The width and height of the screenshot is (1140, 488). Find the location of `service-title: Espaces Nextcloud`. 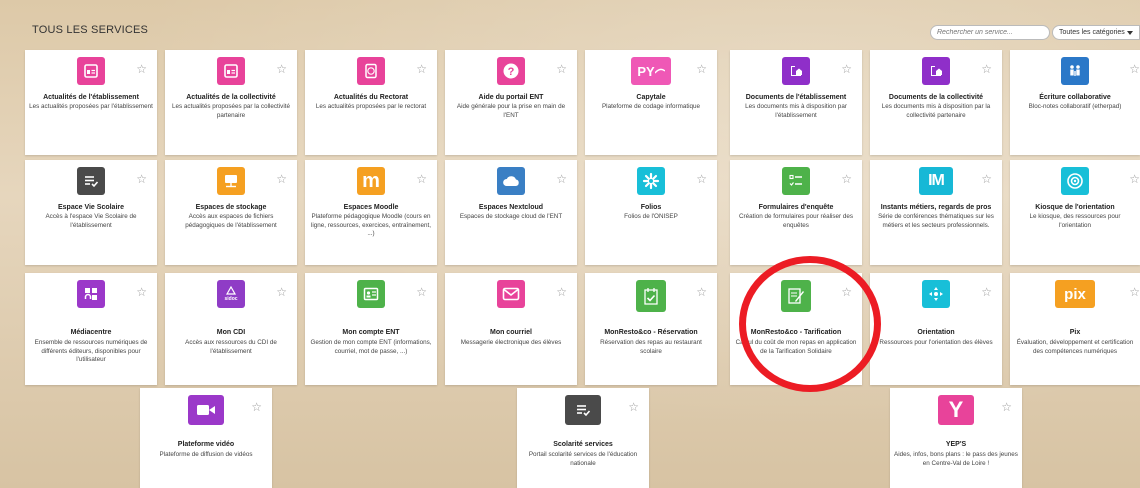

service-title: Espaces Nextcloud is located at coordinates (511, 207).